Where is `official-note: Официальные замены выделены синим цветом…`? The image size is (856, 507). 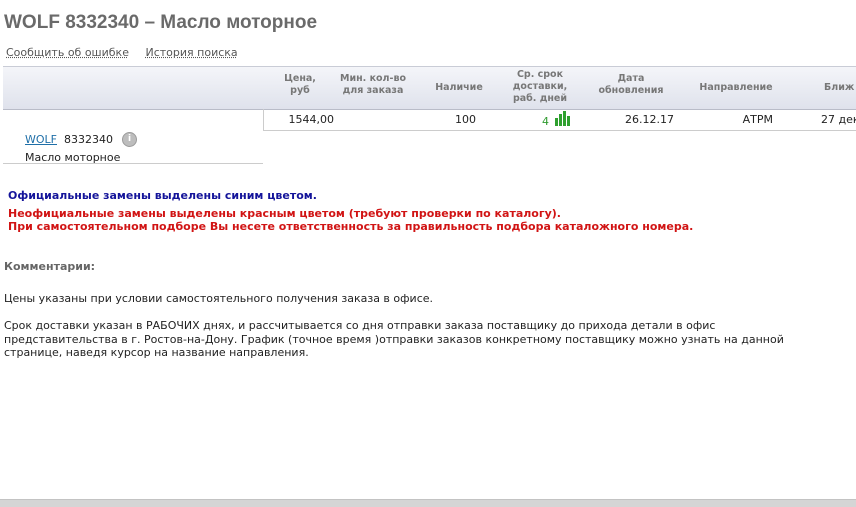 official-note: Официальные замены выделены синим цветом… is located at coordinates (162, 195).